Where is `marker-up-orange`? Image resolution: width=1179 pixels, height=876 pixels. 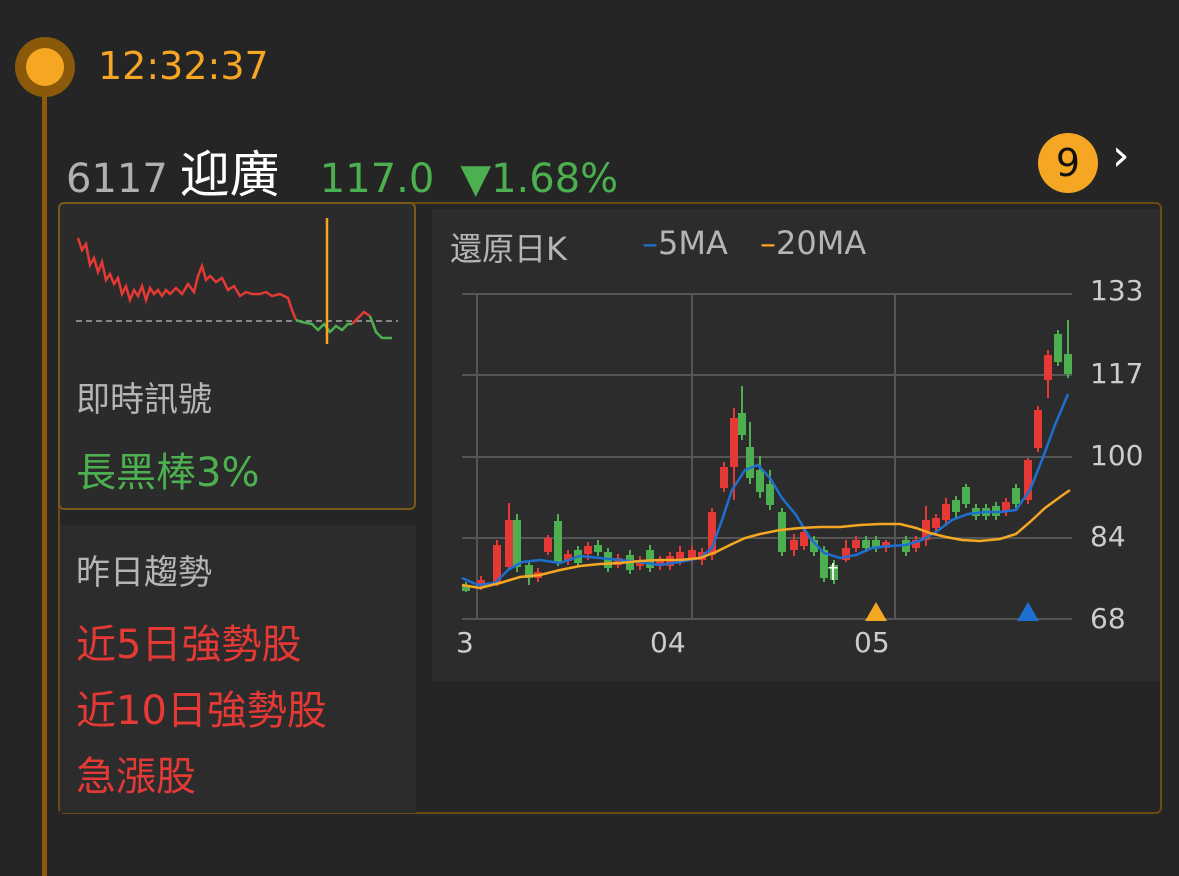
marker-up-orange is located at coordinates (876, 611).